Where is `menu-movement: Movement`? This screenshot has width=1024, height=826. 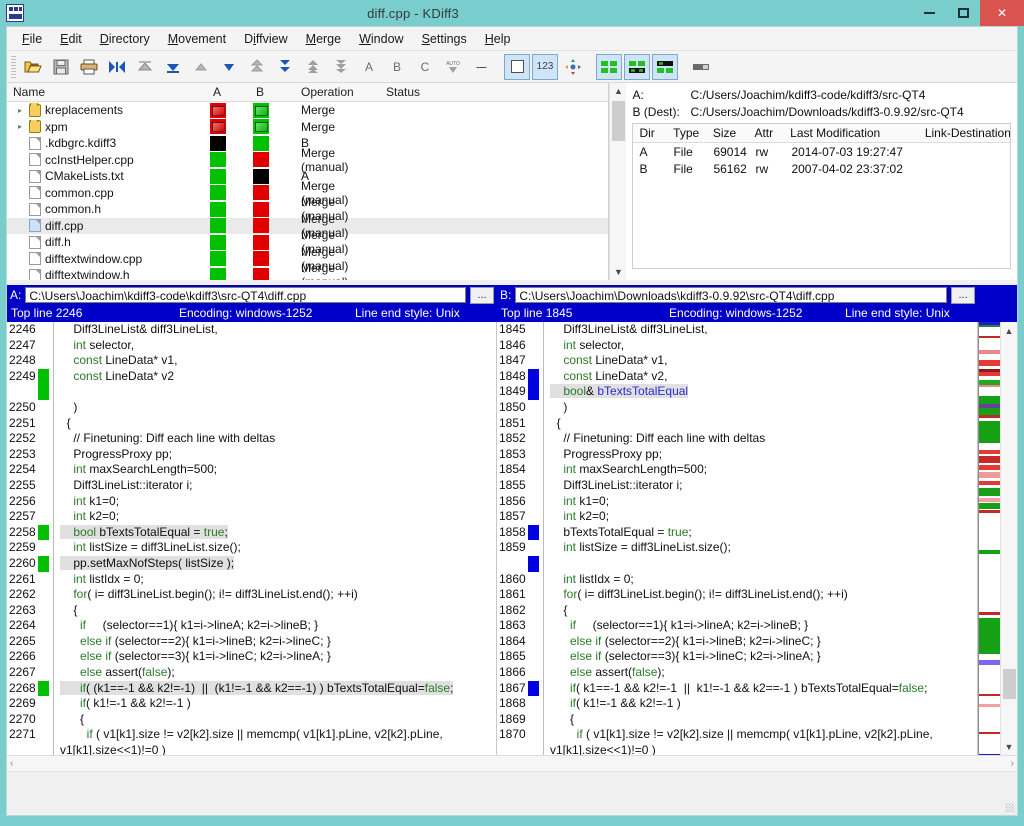
menu-movement: Movement is located at coordinates (197, 39).